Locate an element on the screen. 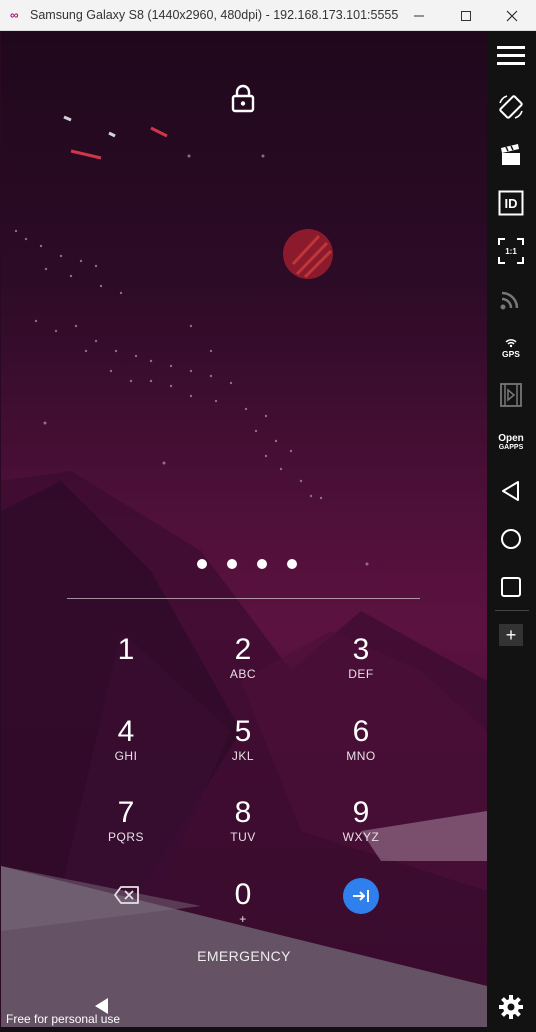 Image resolution: width=536 pixels, height=1032 pixels. rotate-button is located at coordinates (511, 107).